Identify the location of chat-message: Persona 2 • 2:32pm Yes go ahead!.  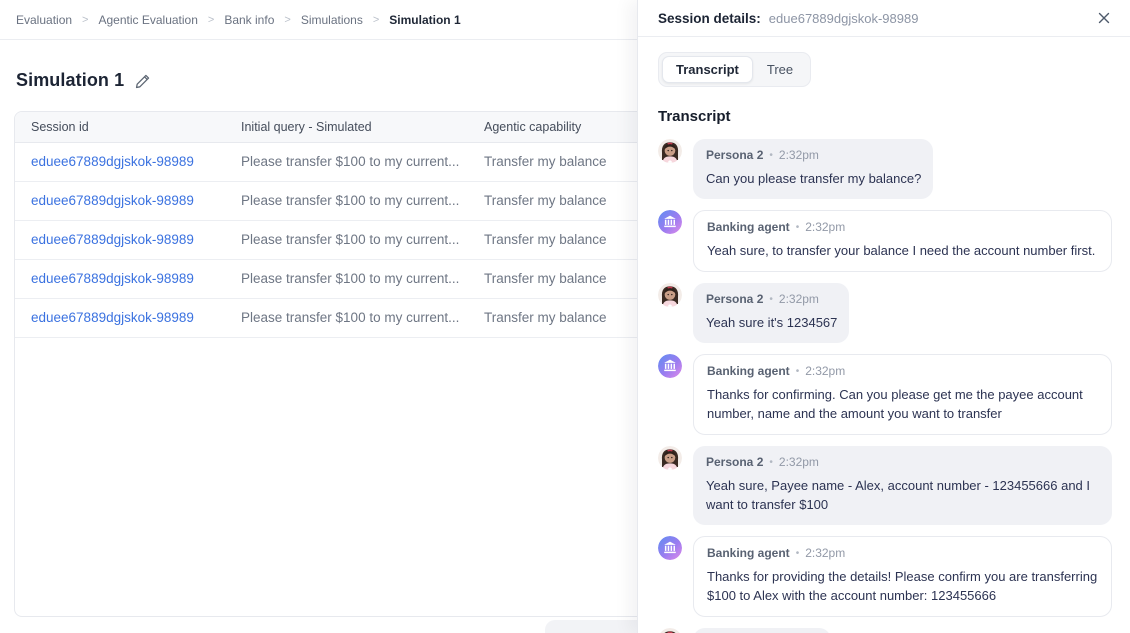
(885, 630).